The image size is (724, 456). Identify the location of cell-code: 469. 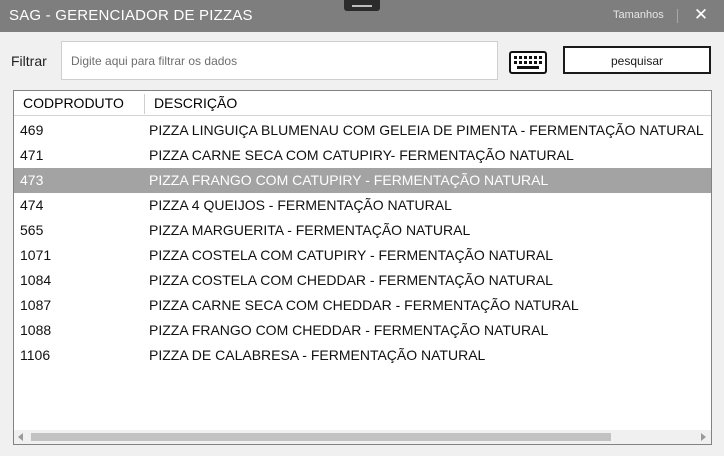
(32, 130).